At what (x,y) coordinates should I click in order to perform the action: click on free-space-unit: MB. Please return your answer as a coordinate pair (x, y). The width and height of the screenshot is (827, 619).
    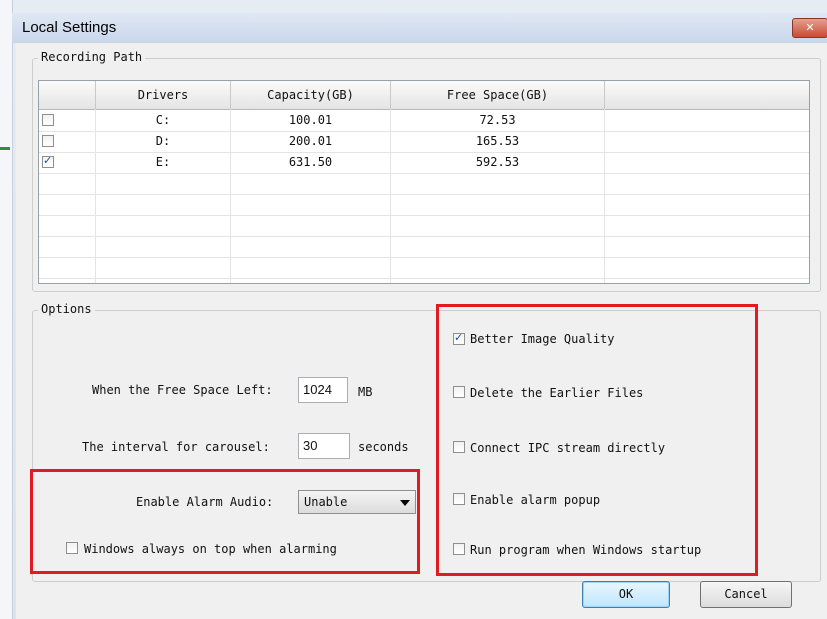
    Looking at the image, I should click on (365, 392).